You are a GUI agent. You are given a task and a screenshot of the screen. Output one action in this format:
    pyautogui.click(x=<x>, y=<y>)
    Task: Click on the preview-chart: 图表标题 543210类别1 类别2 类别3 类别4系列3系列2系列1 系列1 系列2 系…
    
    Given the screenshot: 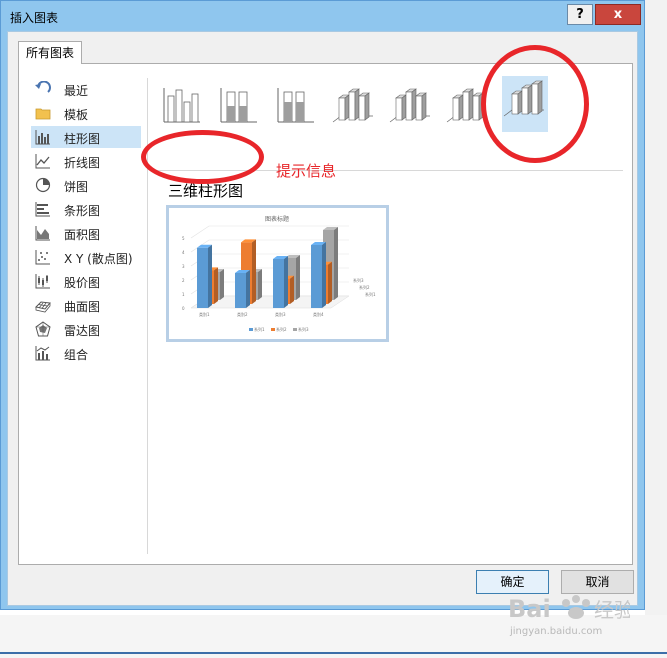 What is the action you would take?
    pyautogui.click(x=279, y=273)
    